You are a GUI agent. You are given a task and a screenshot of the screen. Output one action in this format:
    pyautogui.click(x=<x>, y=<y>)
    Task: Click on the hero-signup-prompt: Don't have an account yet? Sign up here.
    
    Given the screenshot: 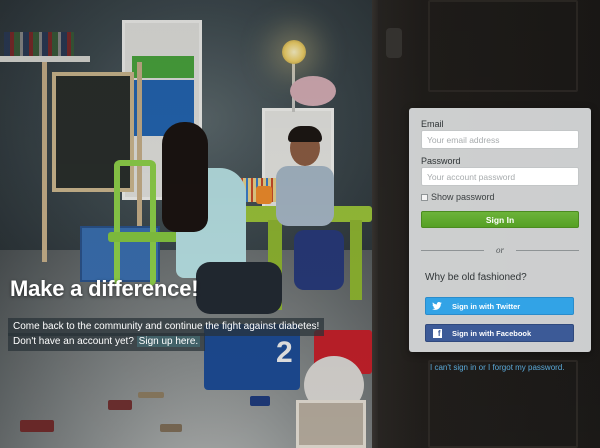 What is the action you would take?
    pyautogui.click(x=107, y=342)
    